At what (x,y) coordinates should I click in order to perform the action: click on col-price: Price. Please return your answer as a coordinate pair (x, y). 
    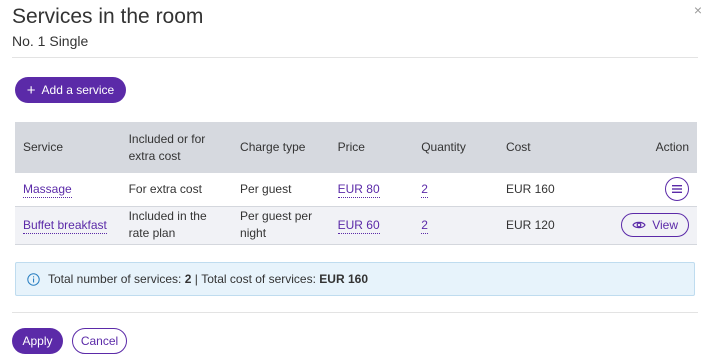
    Looking at the image, I should click on (351, 147).